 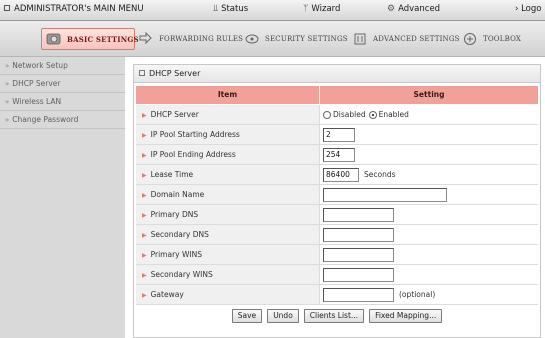 What do you see at coordinates (172, 174) in the screenshot?
I see `lease-time-label: Lease Time` at bounding box center [172, 174].